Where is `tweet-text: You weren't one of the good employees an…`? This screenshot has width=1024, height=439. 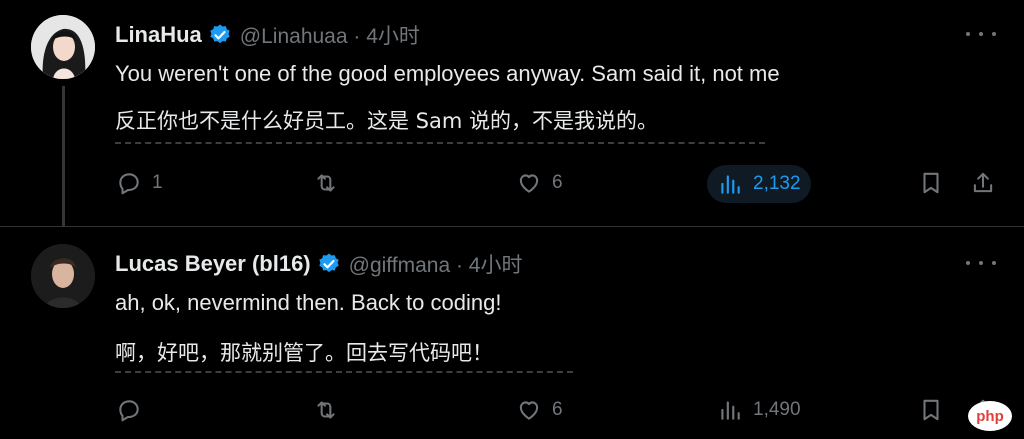
tweet-text: You weren't one of the good employees an… is located at coordinates (447, 73).